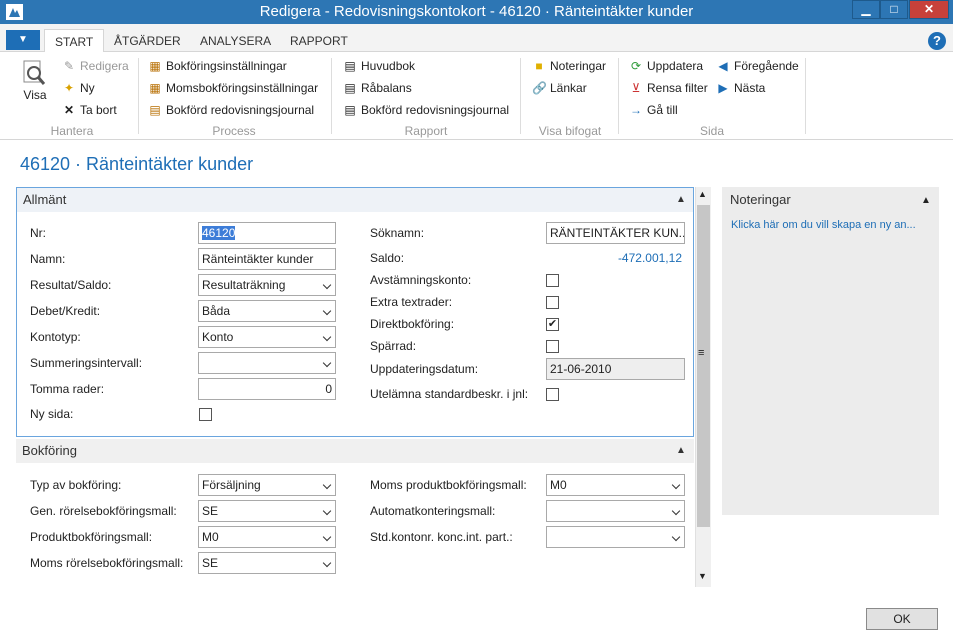 The image size is (953, 643). Describe the element at coordinates (267, 389) in the screenshot. I see `tomma-rader-field: 0` at that location.